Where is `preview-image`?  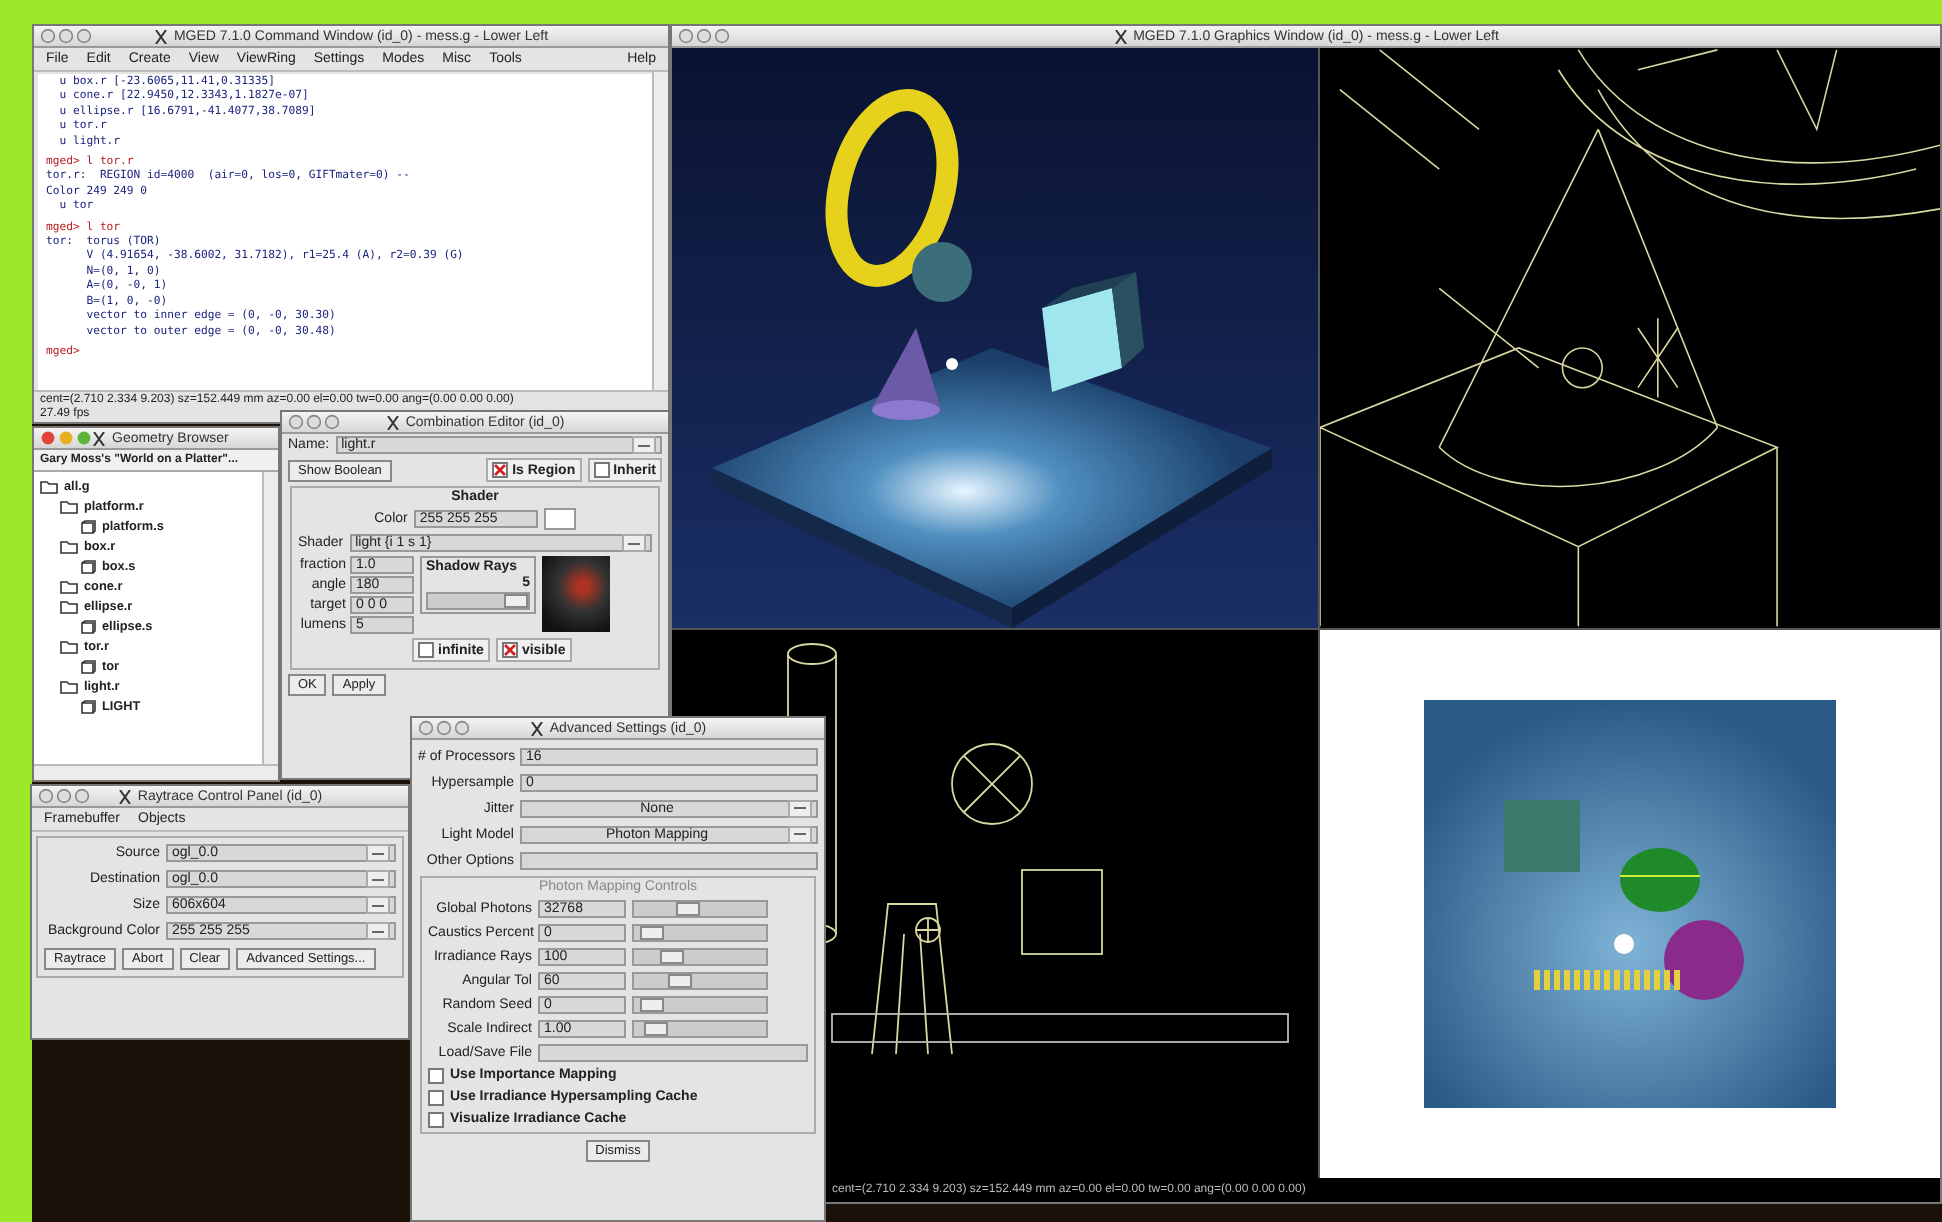
preview-image is located at coordinates (576, 594).